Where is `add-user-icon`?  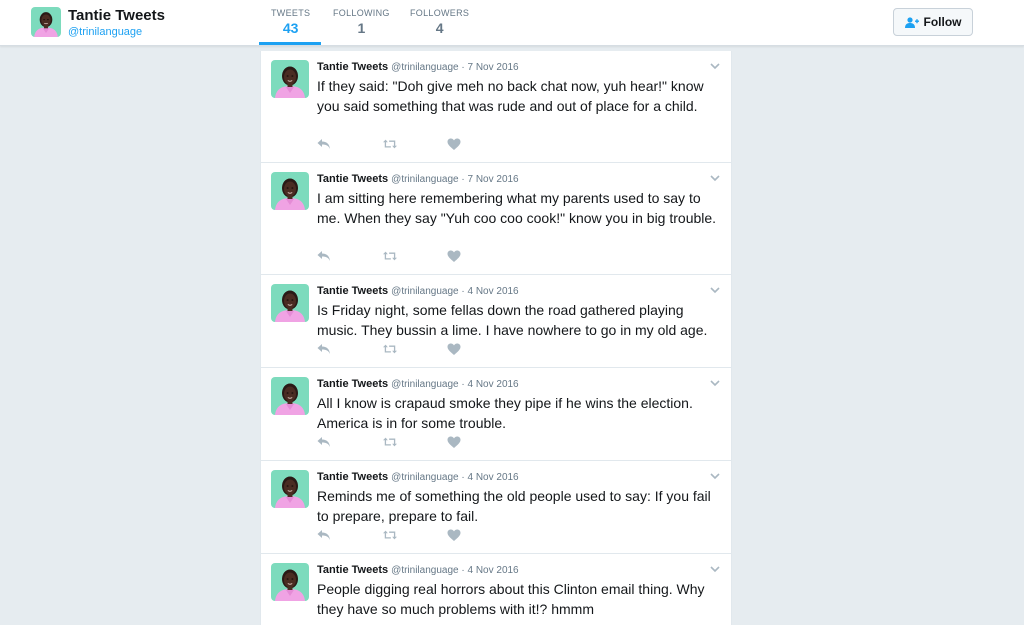 add-user-icon is located at coordinates (911, 22).